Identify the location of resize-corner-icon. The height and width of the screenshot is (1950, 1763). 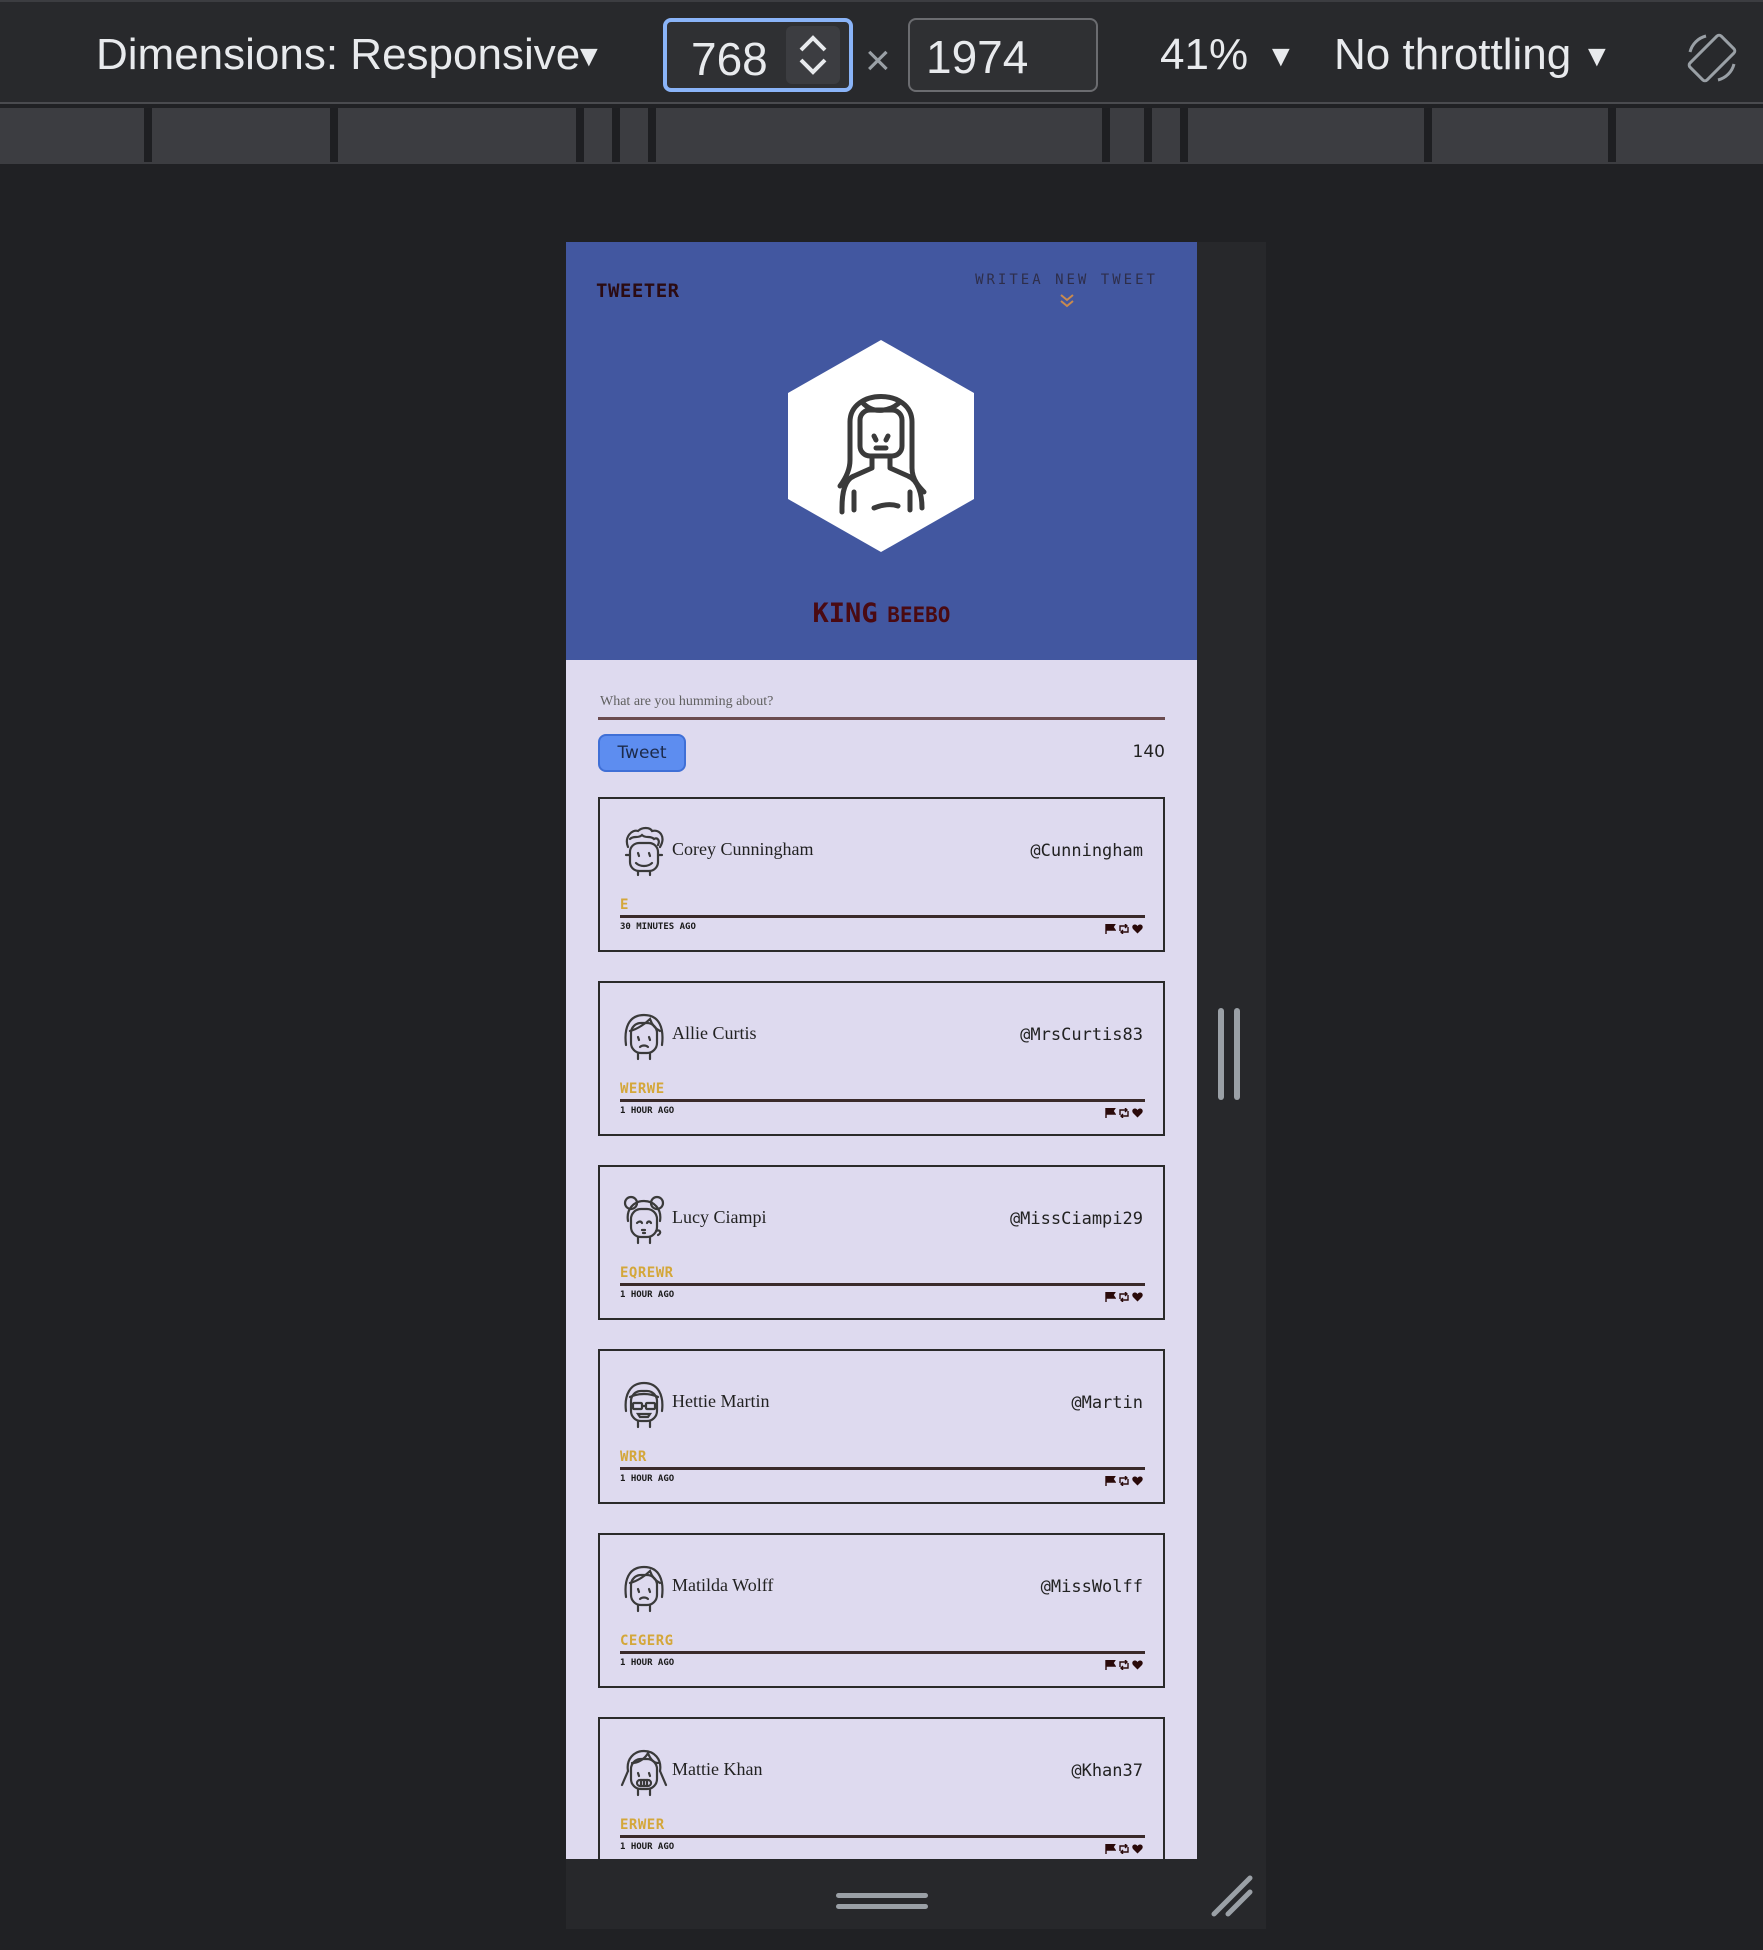
(1232, 1896).